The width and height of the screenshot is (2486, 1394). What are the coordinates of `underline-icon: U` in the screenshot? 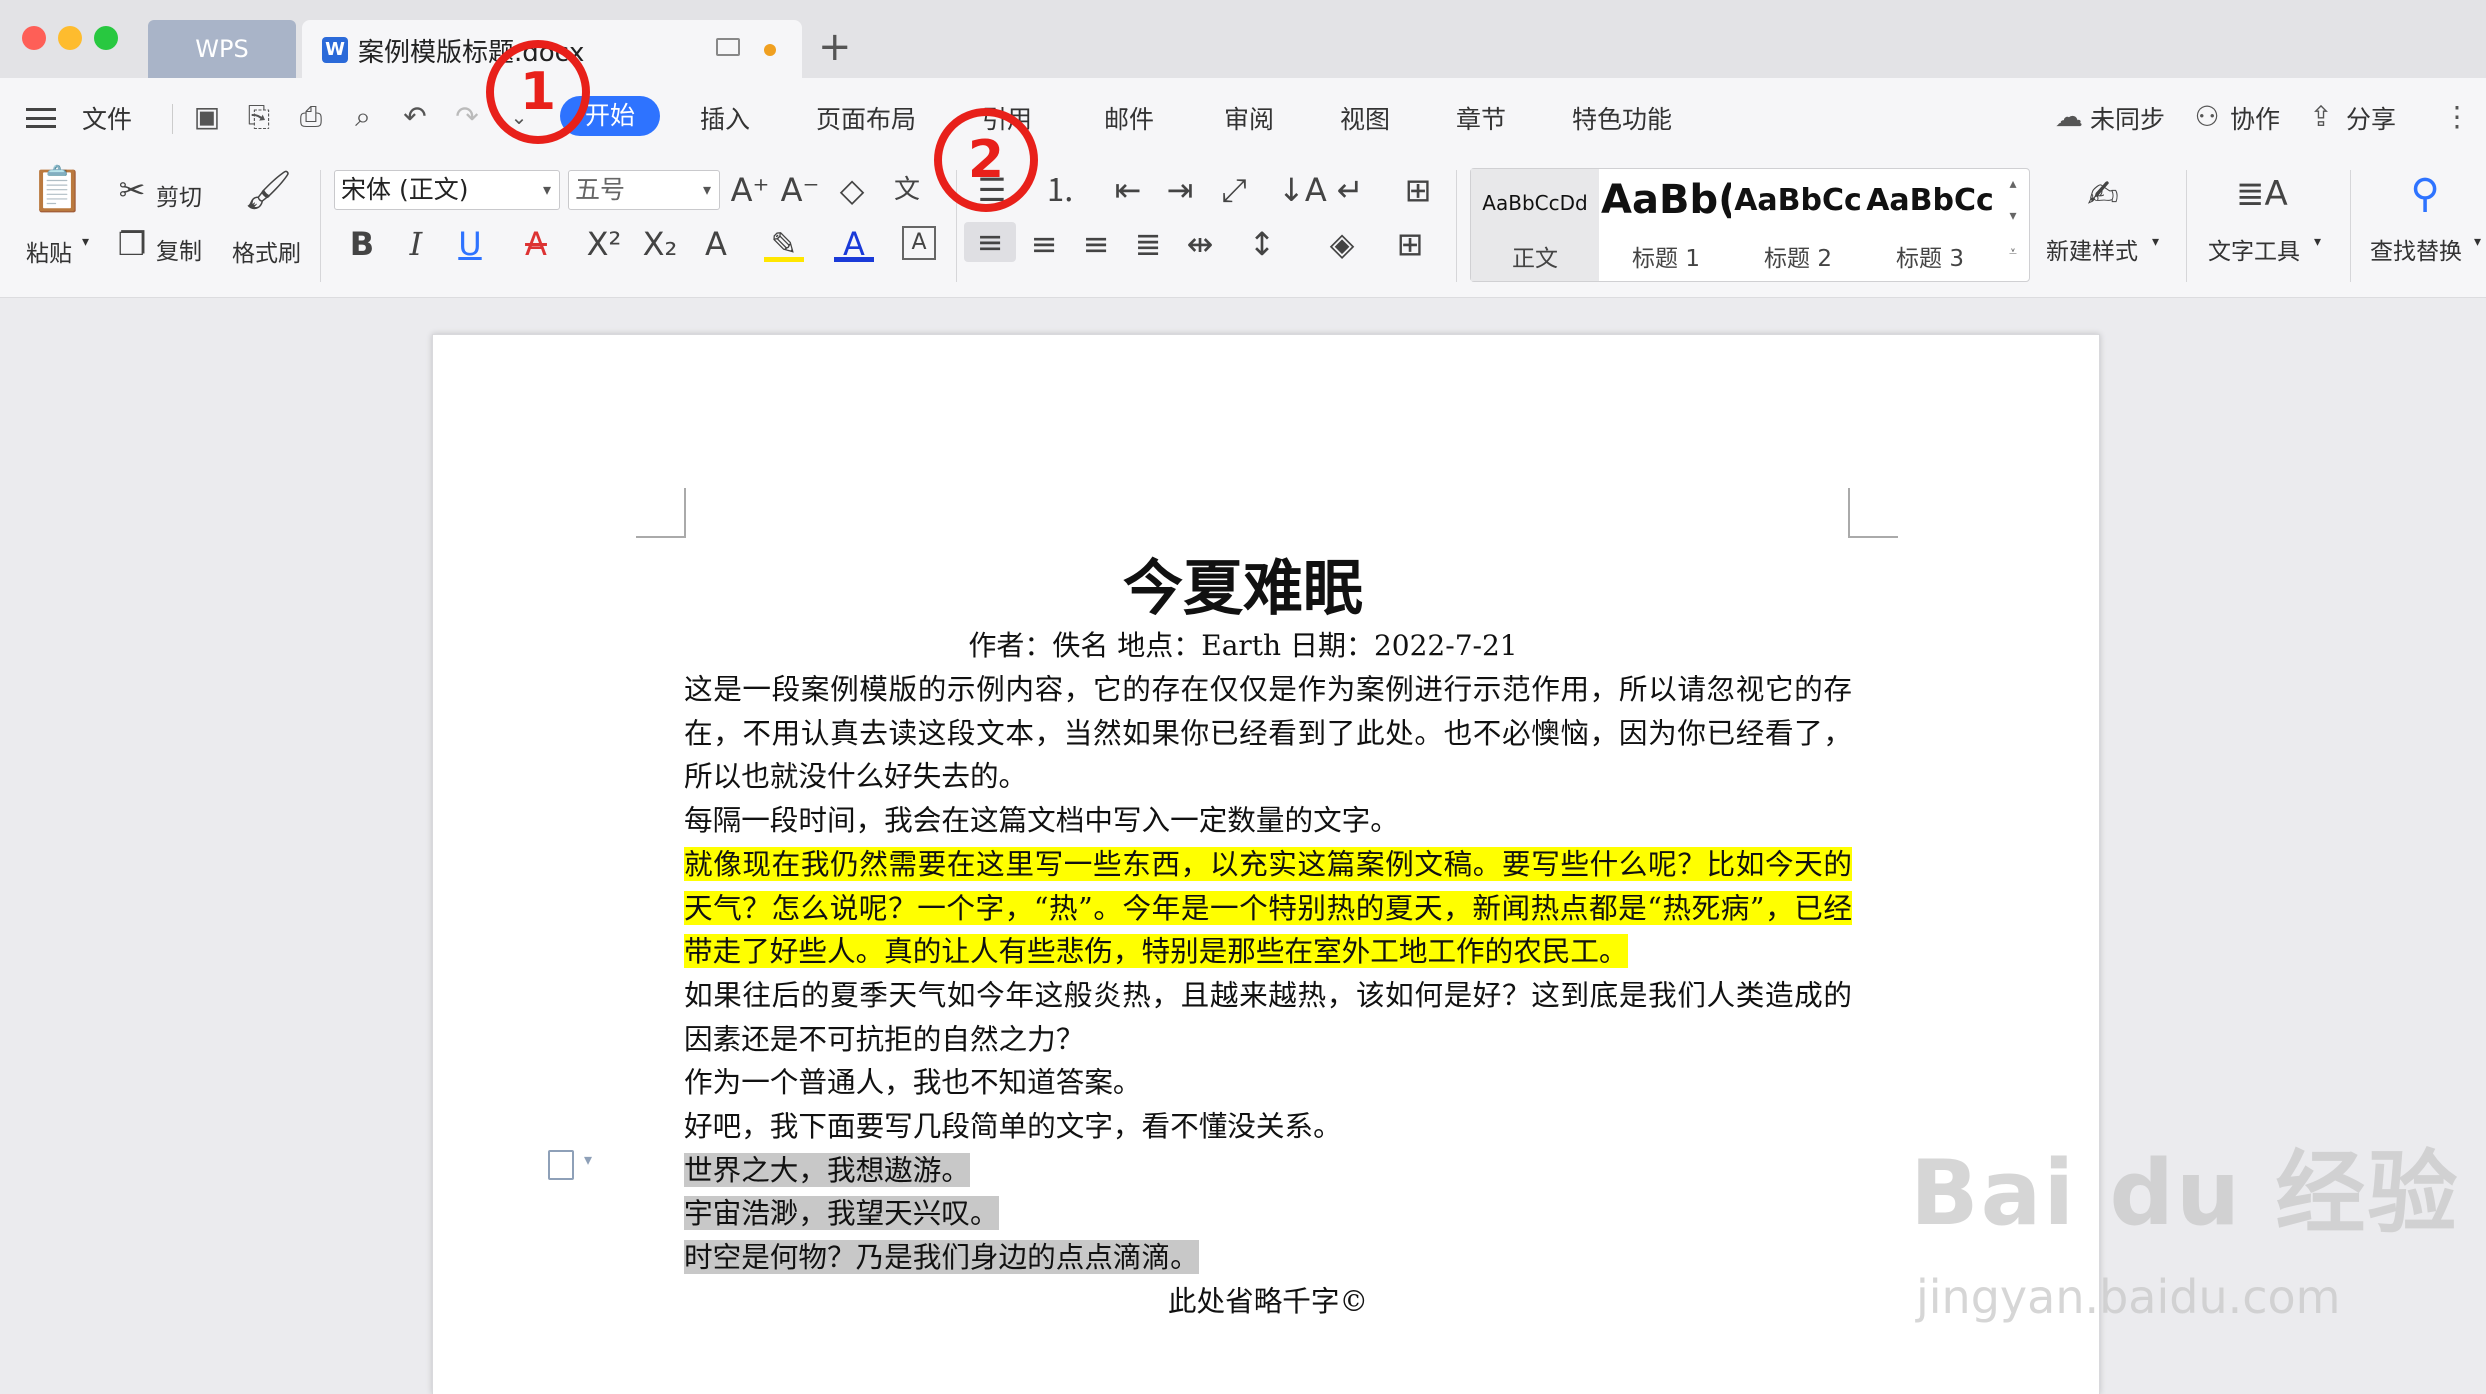 It's located at (470, 244).